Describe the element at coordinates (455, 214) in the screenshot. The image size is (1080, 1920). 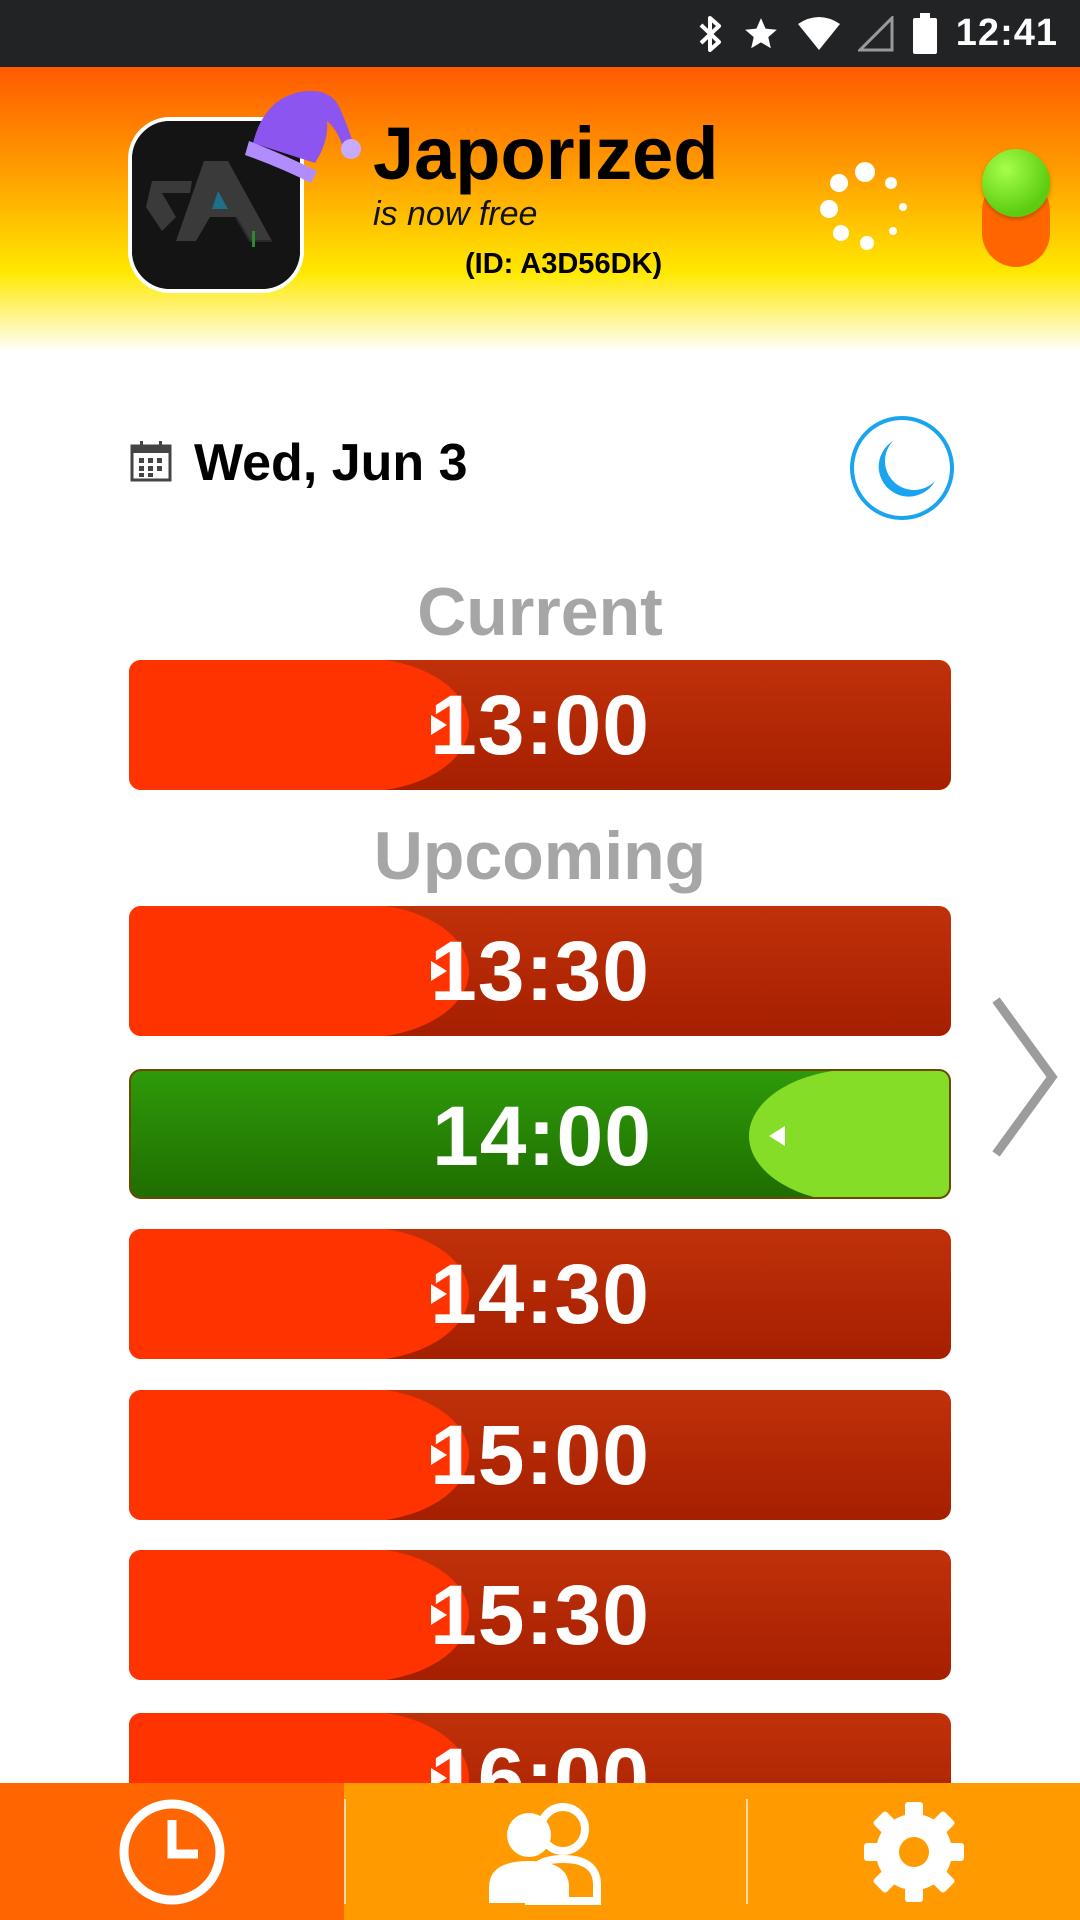
I see `app-status: is now free` at that location.